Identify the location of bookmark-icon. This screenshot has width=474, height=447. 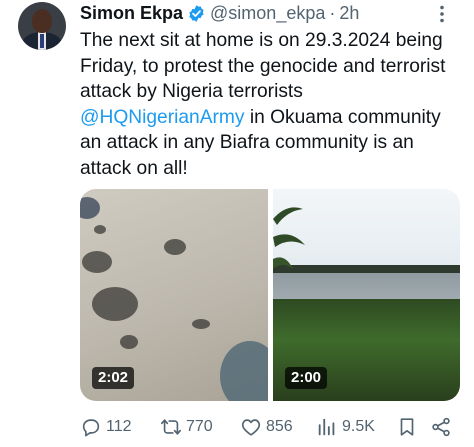
(407, 427).